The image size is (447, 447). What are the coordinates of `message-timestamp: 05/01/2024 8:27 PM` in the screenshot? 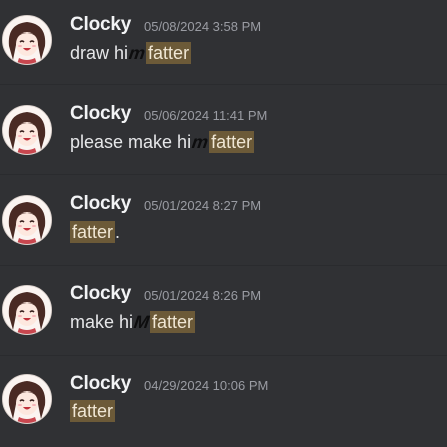 It's located at (203, 205).